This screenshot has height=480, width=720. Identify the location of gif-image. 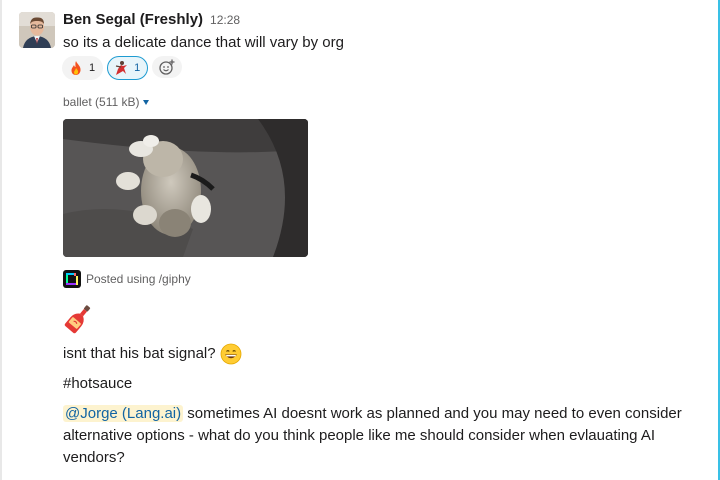
(185, 188).